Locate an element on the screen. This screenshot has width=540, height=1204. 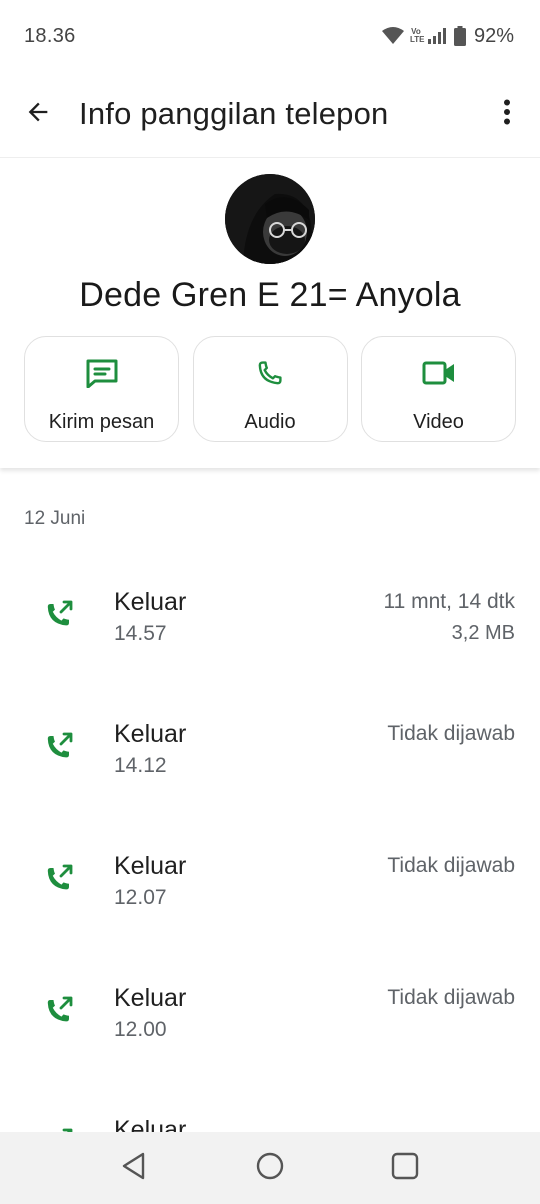
audio-call-button: Audio is located at coordinates (270, 389).